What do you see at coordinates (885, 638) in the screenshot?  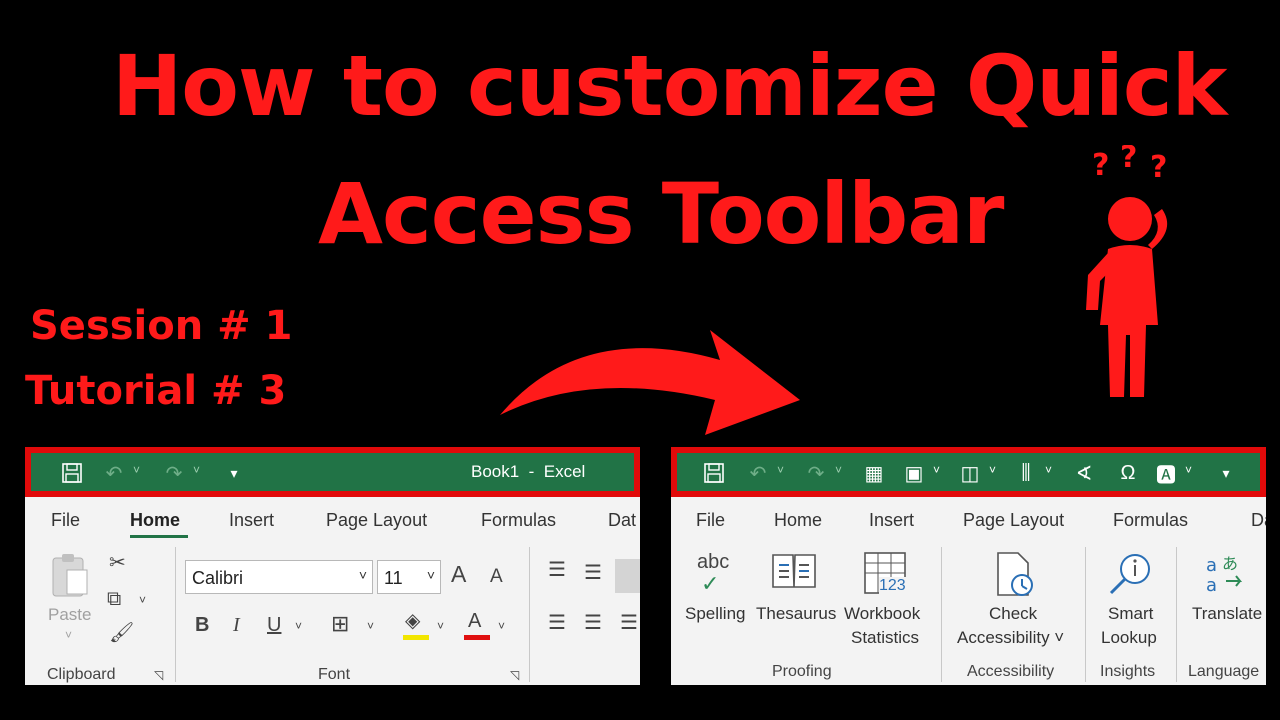 I see `workbook-statistics-label-2: Statistics` at bounding box center [885, 638].